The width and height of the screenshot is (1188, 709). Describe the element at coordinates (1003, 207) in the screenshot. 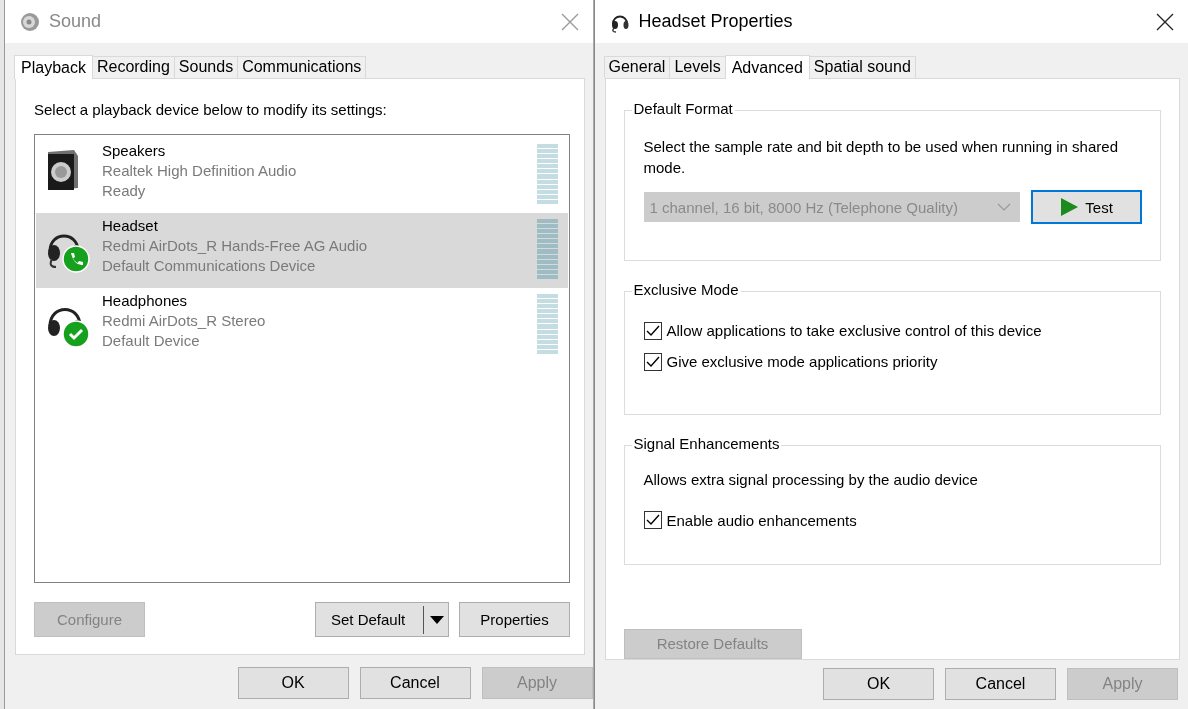

I see `chevron-down-icon` at that location.